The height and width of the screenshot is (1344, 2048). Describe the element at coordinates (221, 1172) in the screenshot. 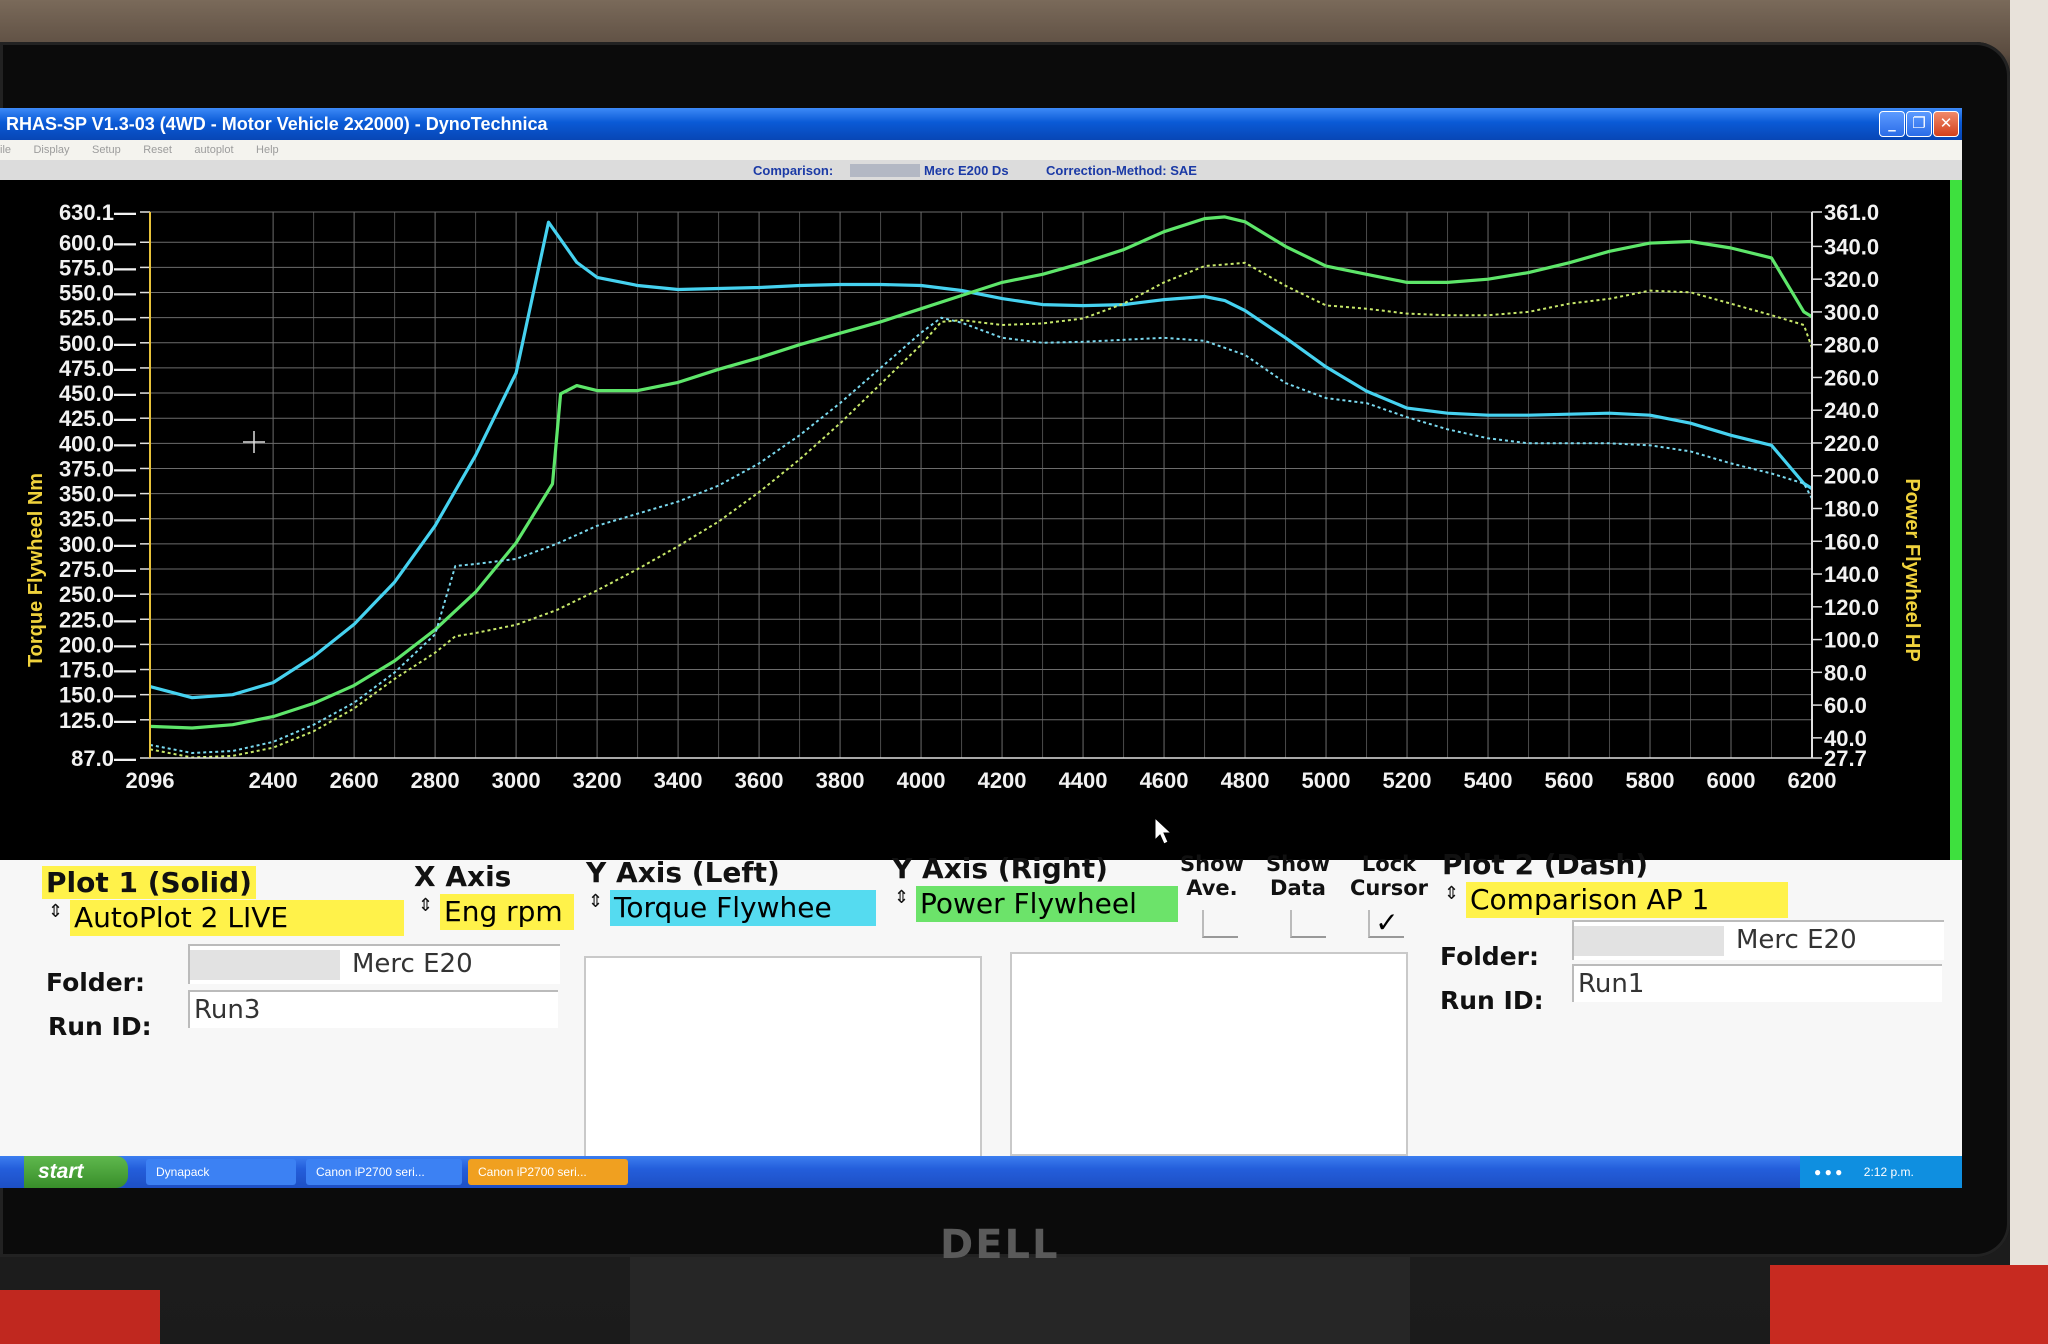

I see `taskbar-item-dynapack: Dynapack` at that location.